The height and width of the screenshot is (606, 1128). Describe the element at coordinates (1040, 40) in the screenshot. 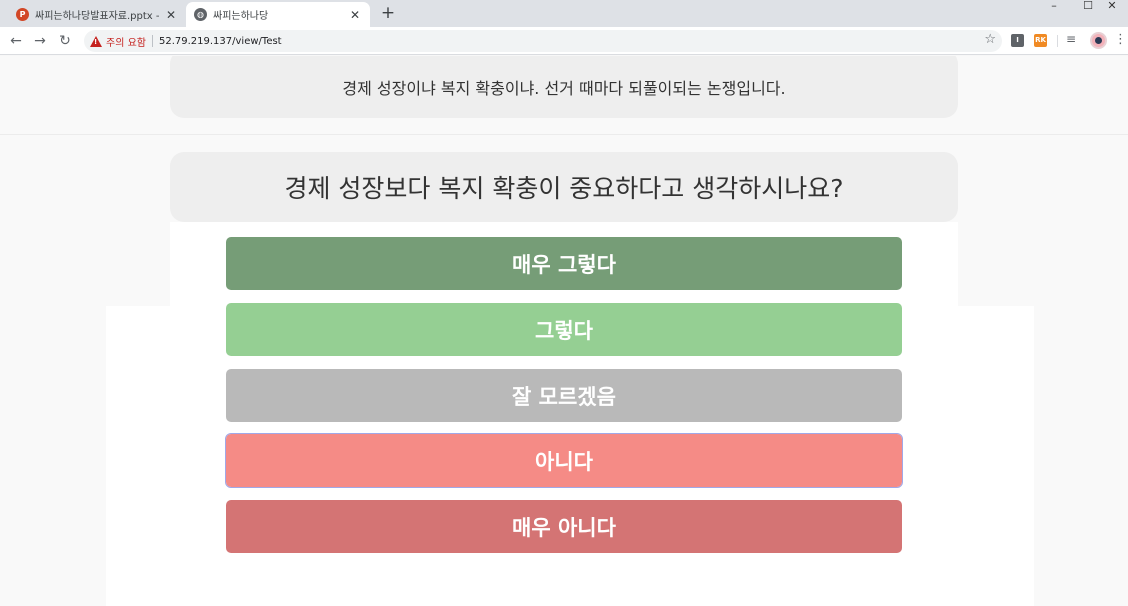

I see `extension-icon: RK` at that location.